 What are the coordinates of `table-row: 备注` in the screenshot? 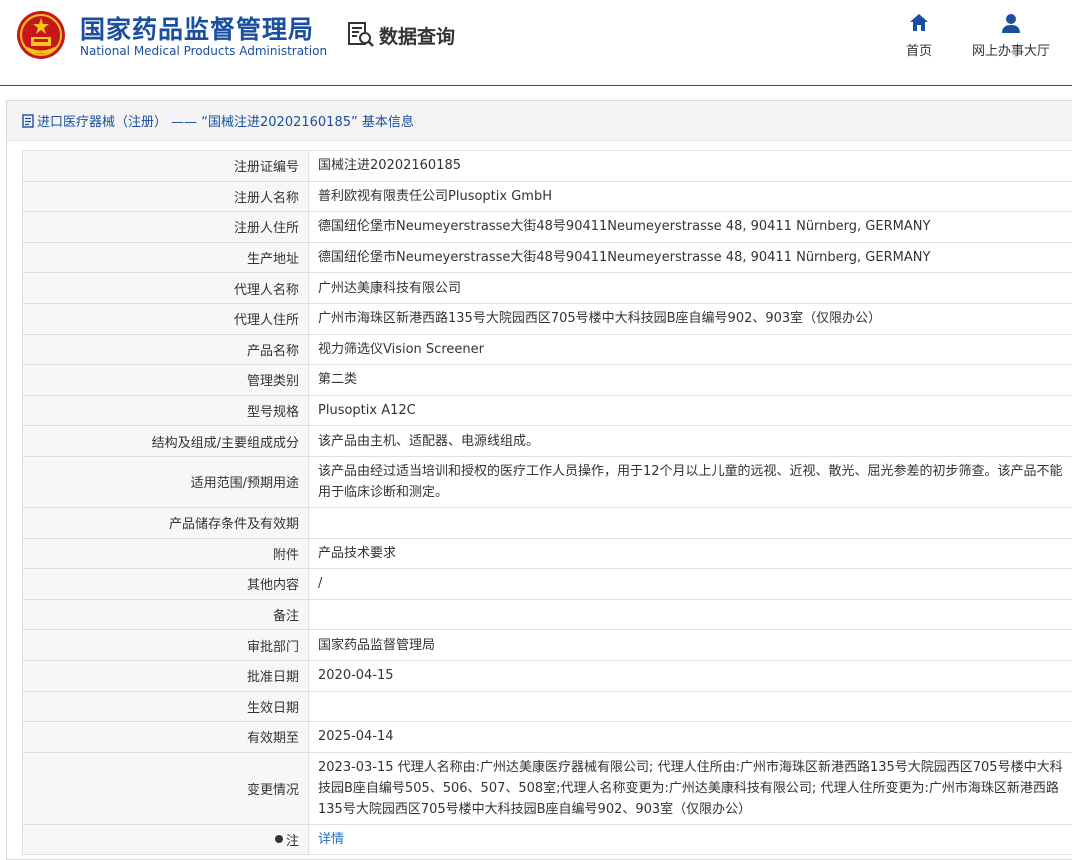 It's located at (547, 614).